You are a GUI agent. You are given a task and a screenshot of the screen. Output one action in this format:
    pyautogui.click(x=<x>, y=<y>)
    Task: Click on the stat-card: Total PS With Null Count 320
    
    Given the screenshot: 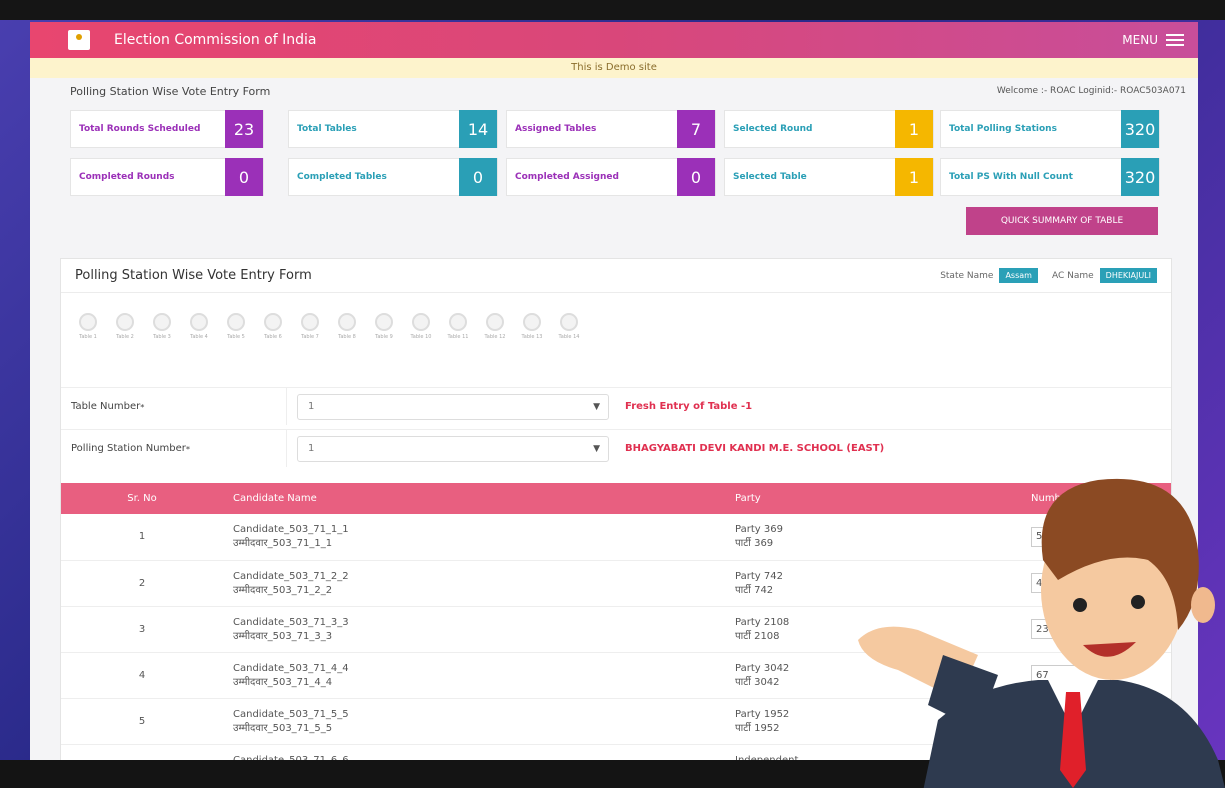 What is the action you would take?
    pyautogui.click(x=1050, y=177)
    